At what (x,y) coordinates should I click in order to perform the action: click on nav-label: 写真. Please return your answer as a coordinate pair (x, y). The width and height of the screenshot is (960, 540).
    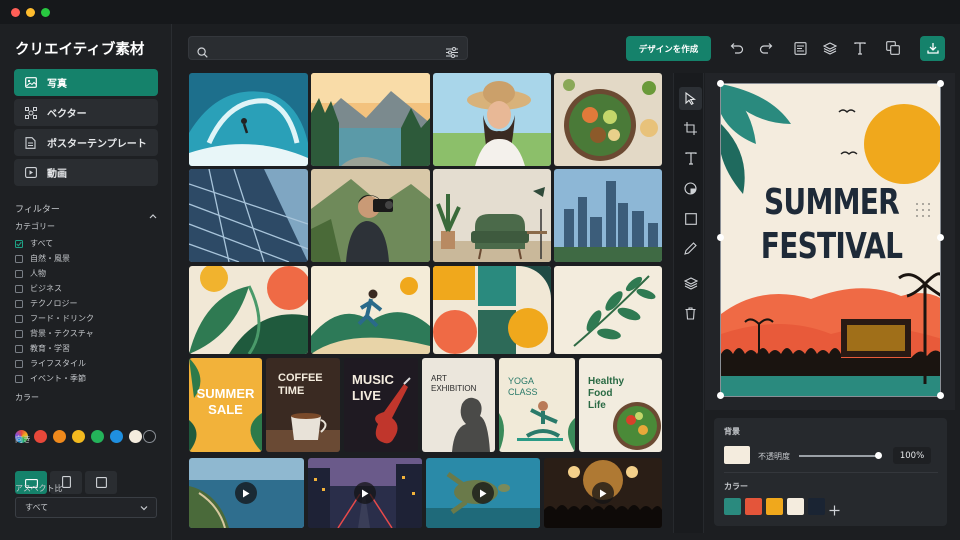
    Looking at the image, I should click on (57, 84).